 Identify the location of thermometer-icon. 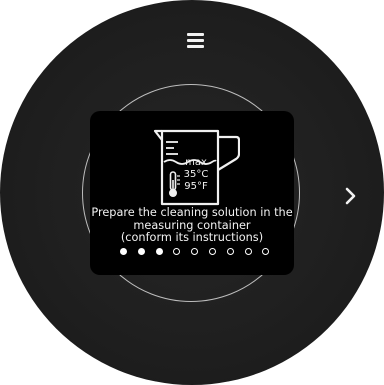
(174, 184).